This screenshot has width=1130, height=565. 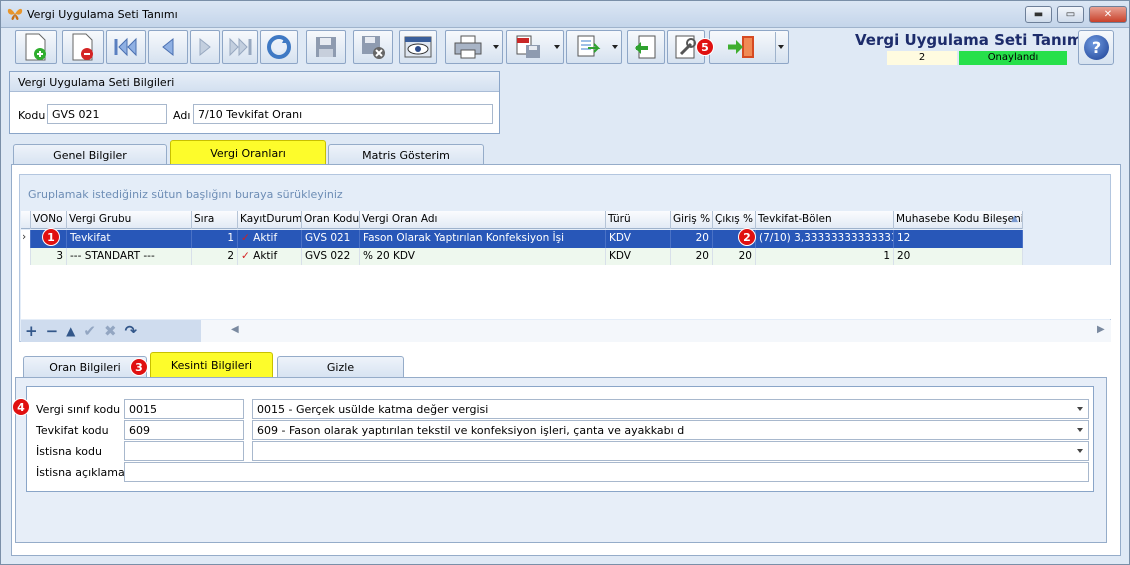 I want to click on cancel-edit-icon: ✖, so click(x=110, y=331).